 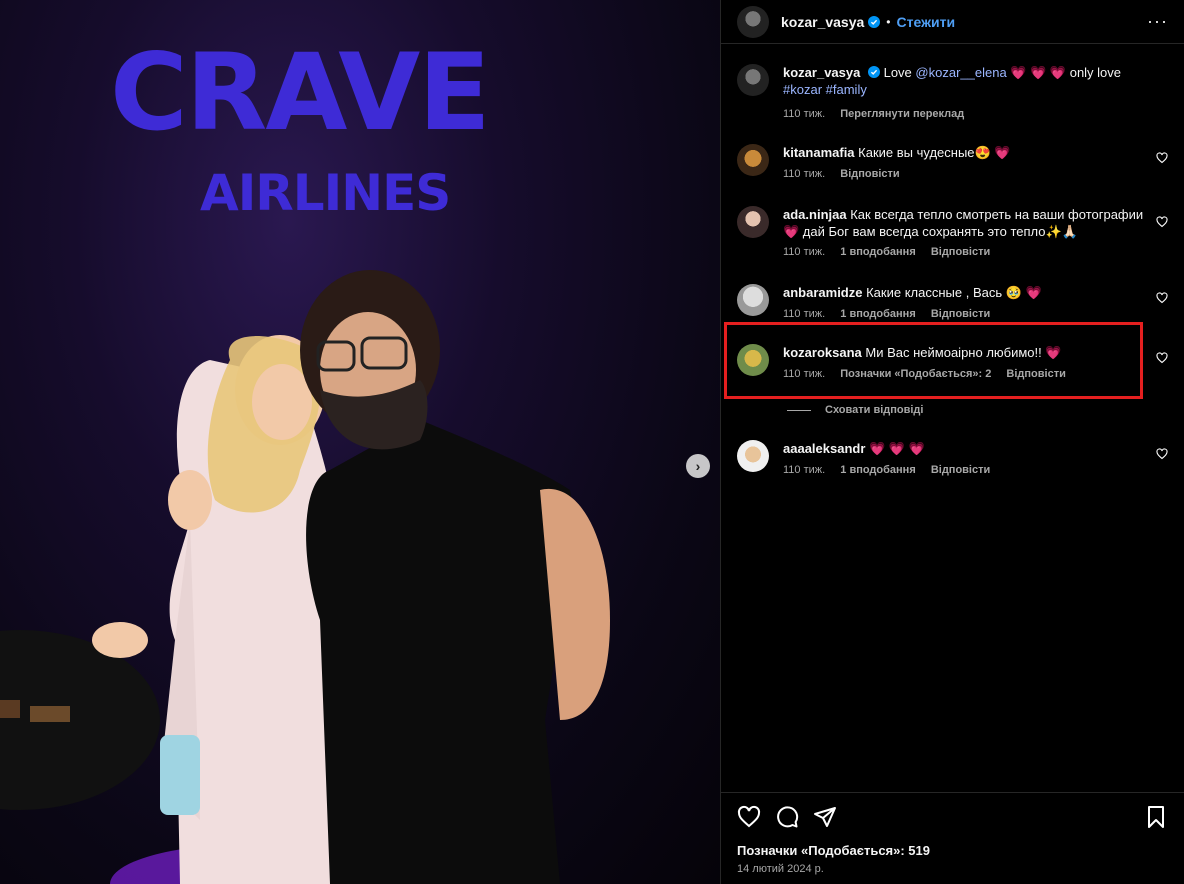 I want to click on hide-replies-button: Сховати відповіді, so click(x=855, y=410).